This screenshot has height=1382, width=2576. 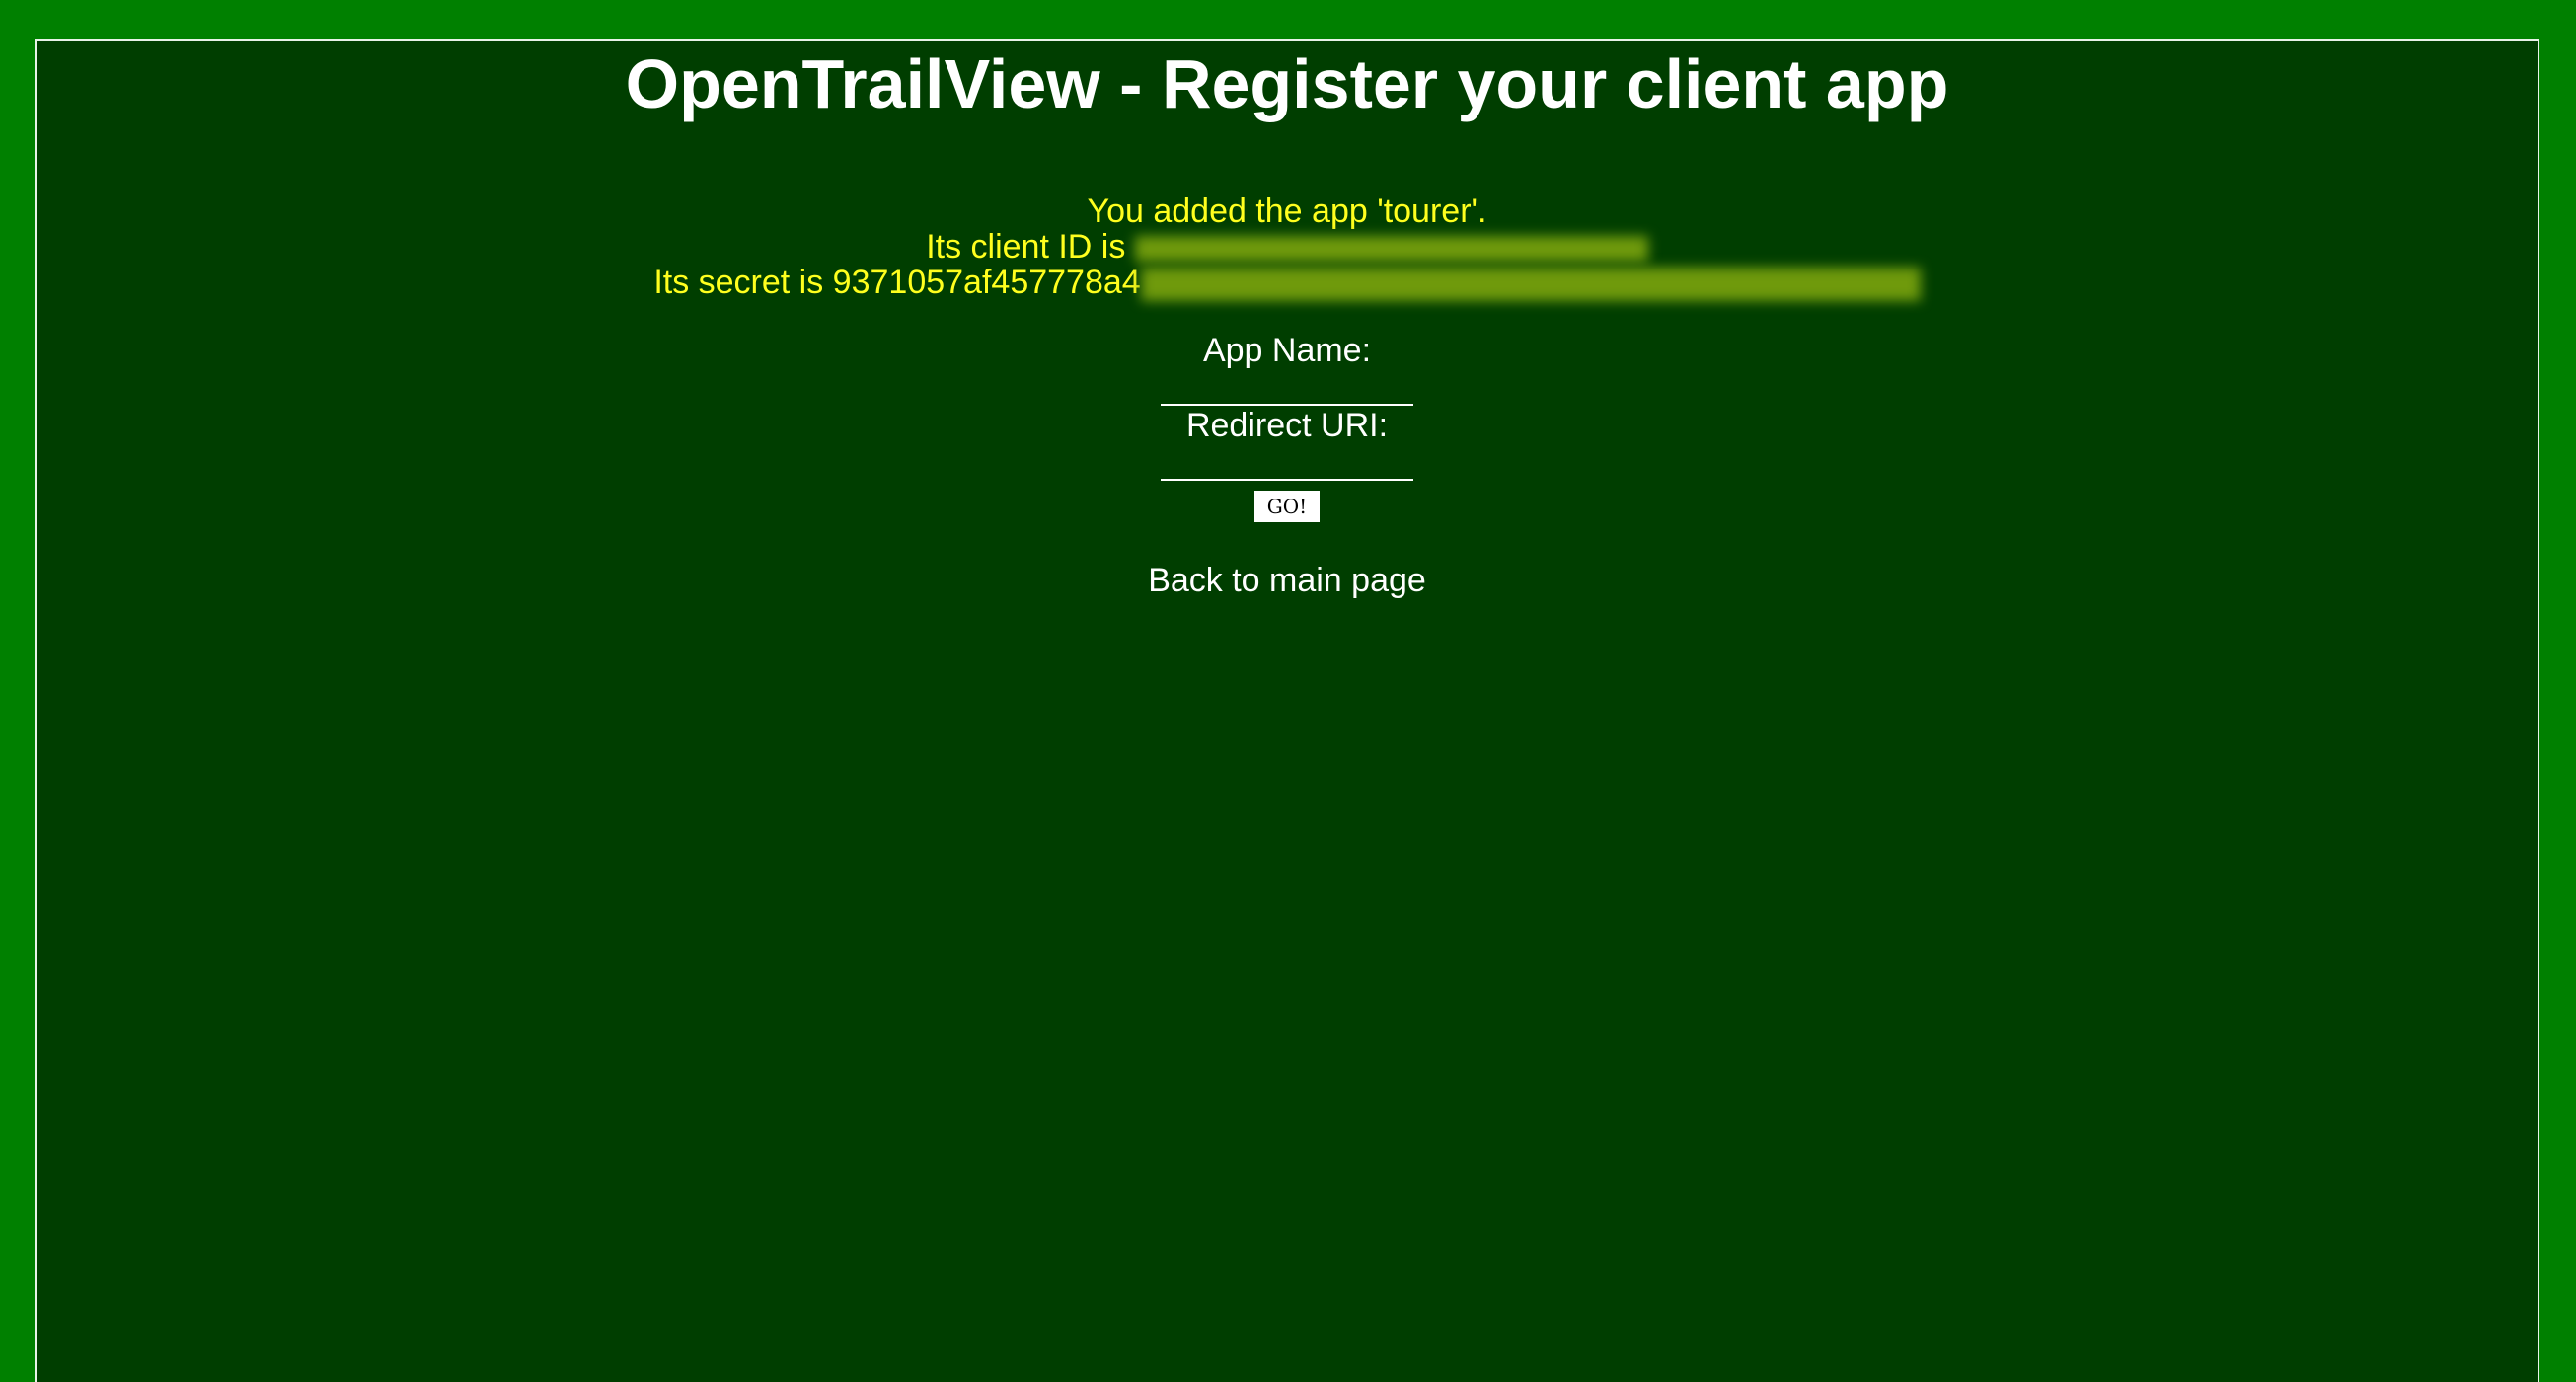 I want to click on redirect-uri-label: Redirect URI:, so click(x=1287, y=426).